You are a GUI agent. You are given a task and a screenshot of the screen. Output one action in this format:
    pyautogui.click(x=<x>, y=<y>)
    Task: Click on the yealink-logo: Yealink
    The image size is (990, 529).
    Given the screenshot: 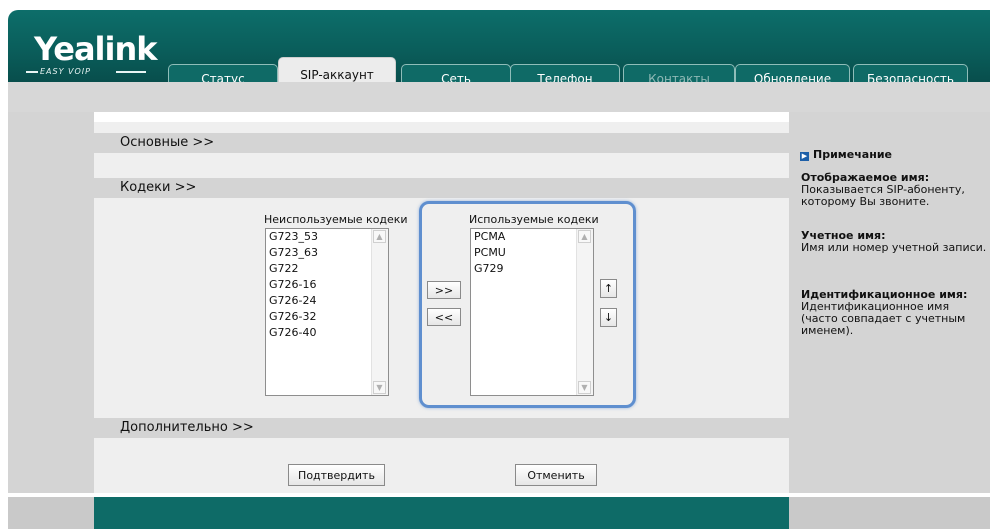 What is the action you would take?
    pyautogui.click(x=96, y=49)
    